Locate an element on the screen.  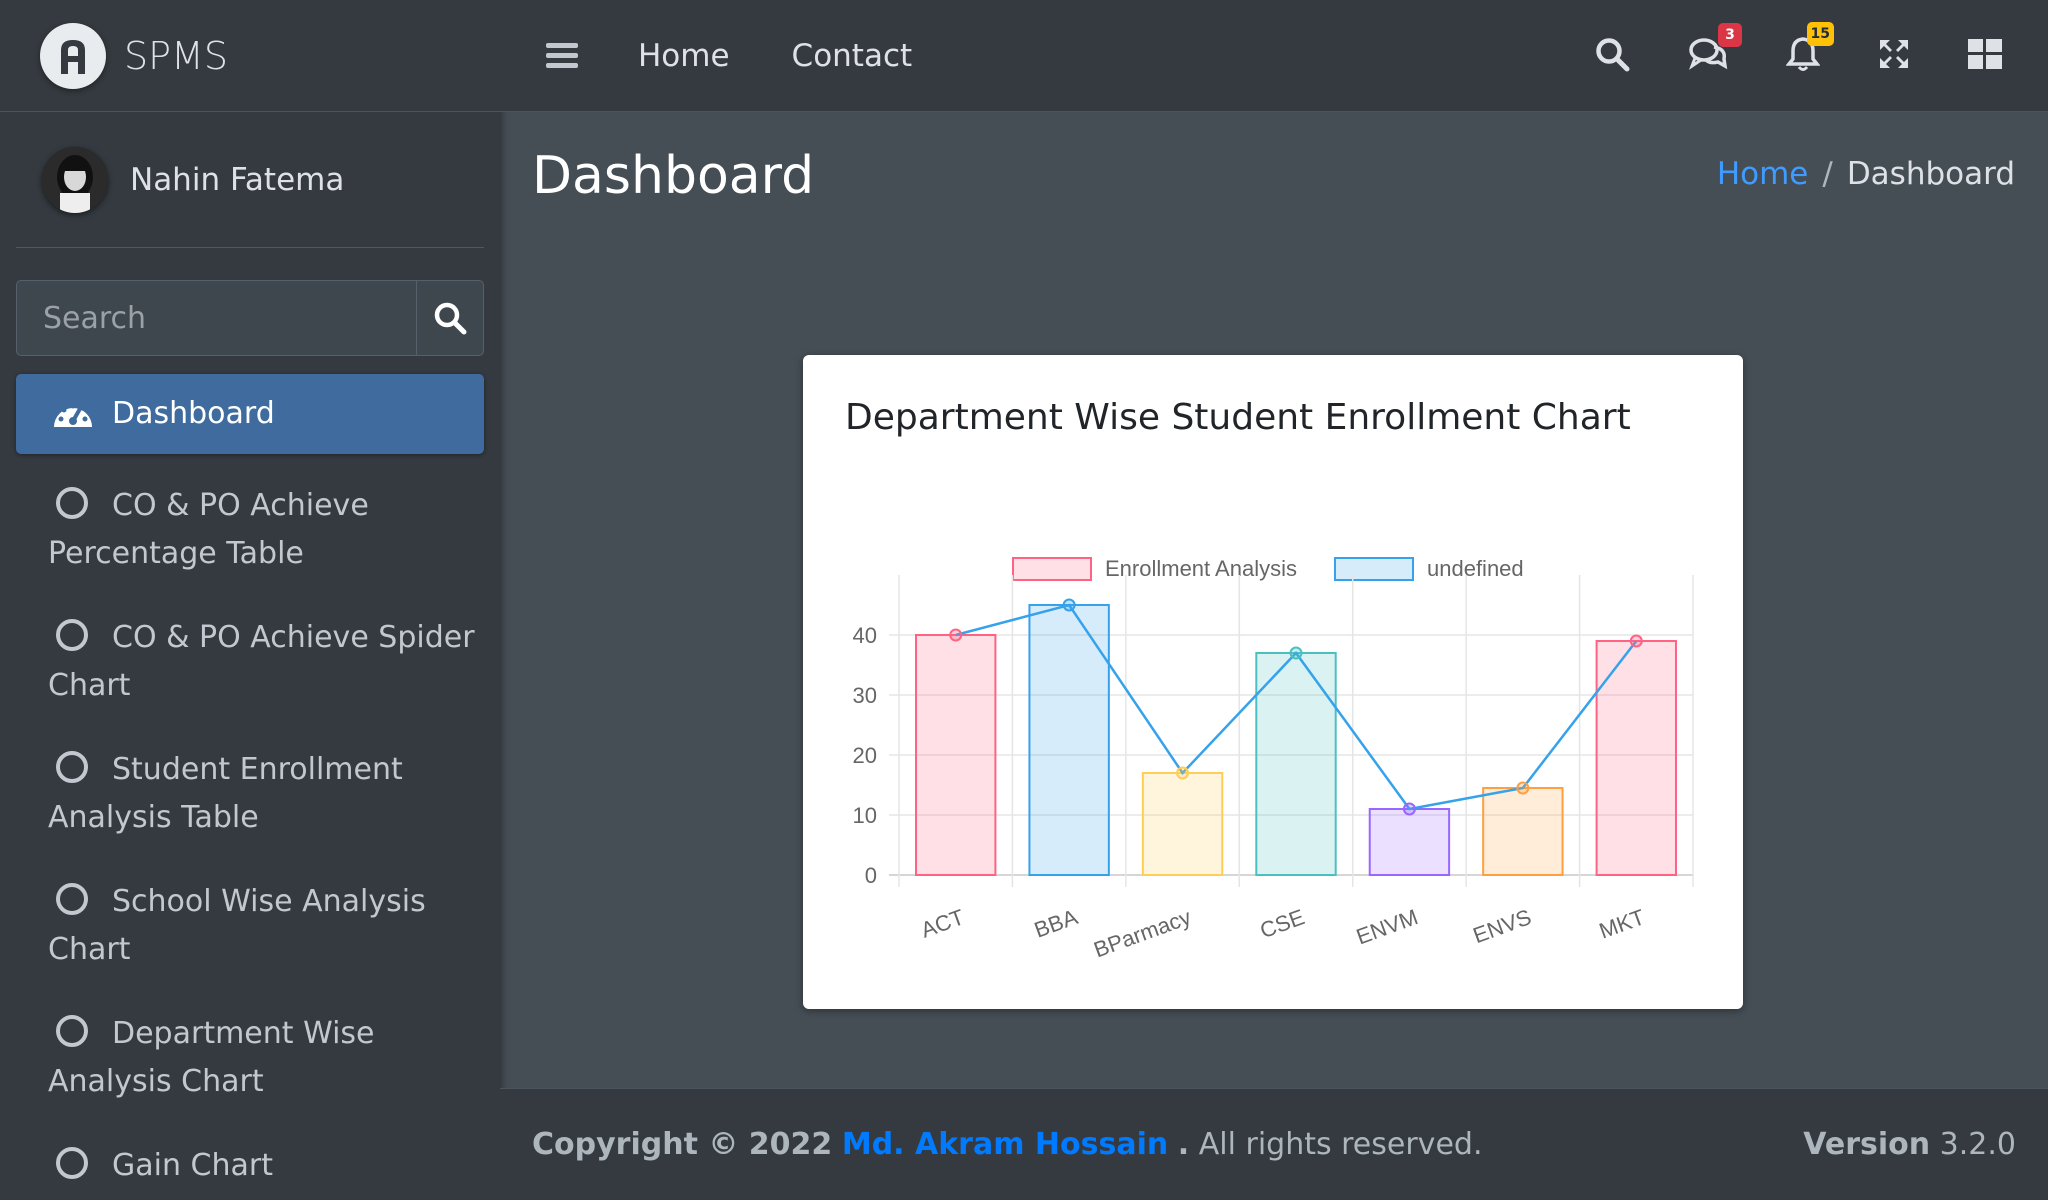
search-input is located at coordinates (216, 318).